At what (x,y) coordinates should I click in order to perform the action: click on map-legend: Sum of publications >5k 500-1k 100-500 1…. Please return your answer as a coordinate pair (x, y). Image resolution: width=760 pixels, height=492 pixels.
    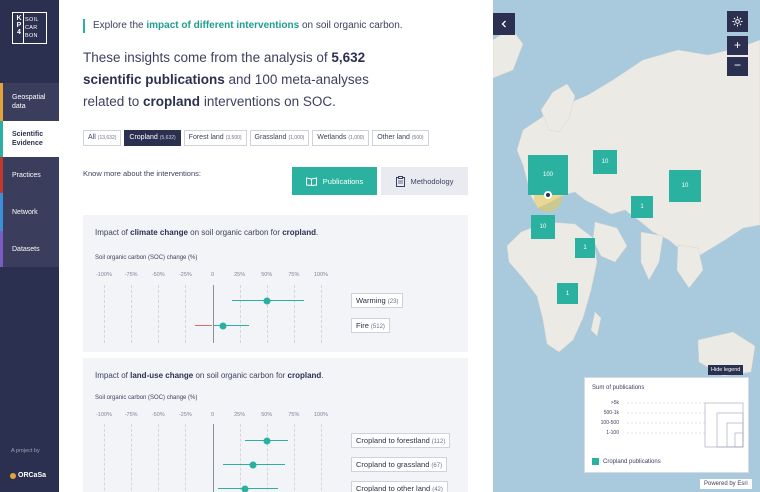
    Looking at the image, I should click on (666, 425).